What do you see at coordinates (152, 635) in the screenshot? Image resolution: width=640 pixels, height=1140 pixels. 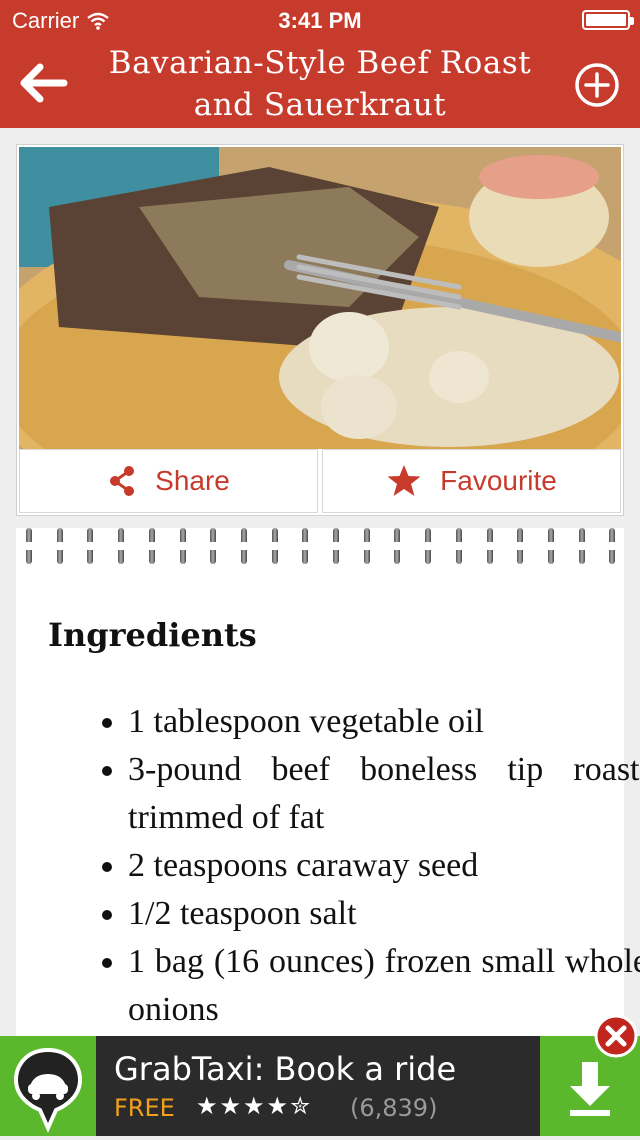 I see `ingredients-heading: Ingredients` at bounding box center [152, 635].